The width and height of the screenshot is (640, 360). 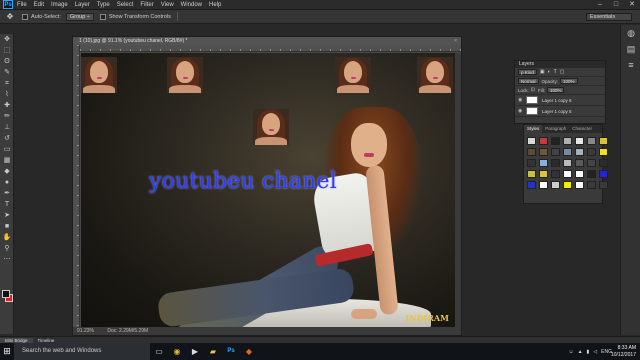 I want to click on tray-people-icon: ☺, so click(x=570, y=352).